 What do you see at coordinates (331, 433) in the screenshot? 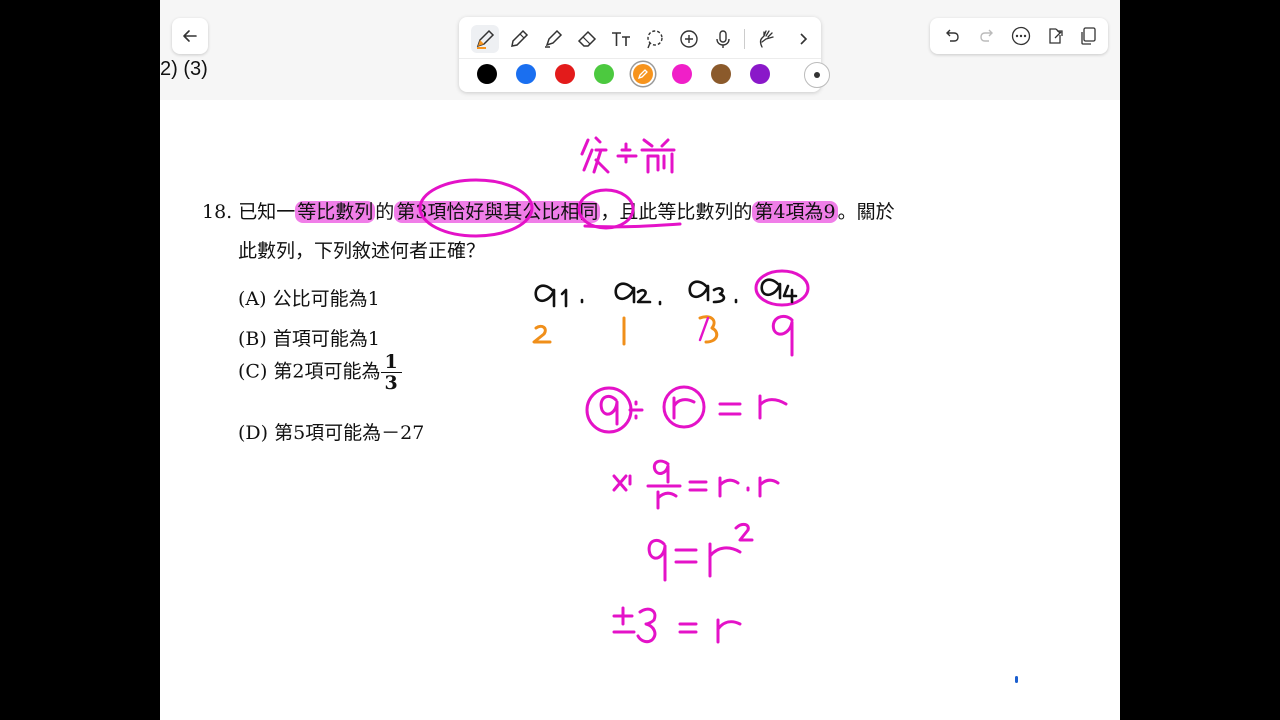
I see `option-d: (D) 第5項可能為－27` at bounding box center [331, 433].